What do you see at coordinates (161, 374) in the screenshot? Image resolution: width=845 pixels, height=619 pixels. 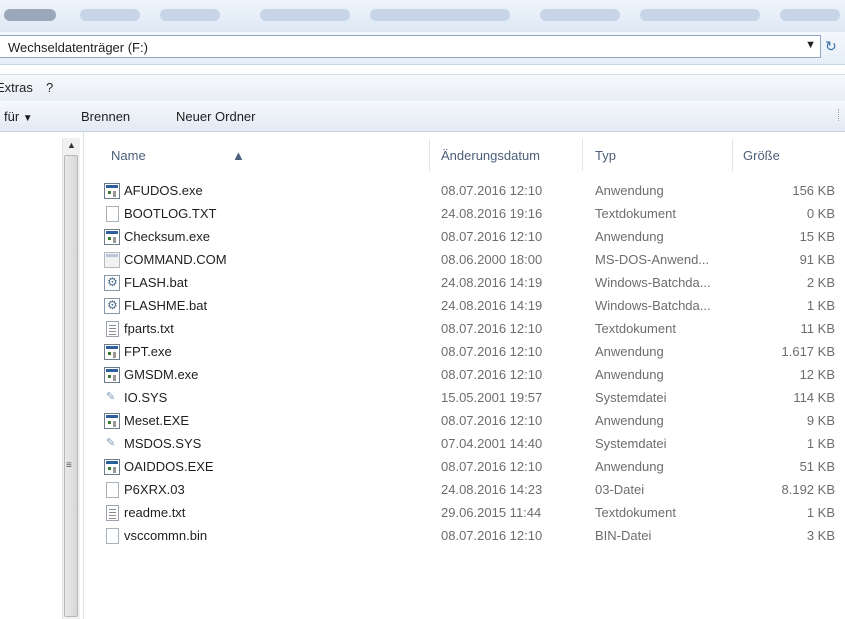 I see `file-name: GMSDM.exe` at bounding box center [161, 374].